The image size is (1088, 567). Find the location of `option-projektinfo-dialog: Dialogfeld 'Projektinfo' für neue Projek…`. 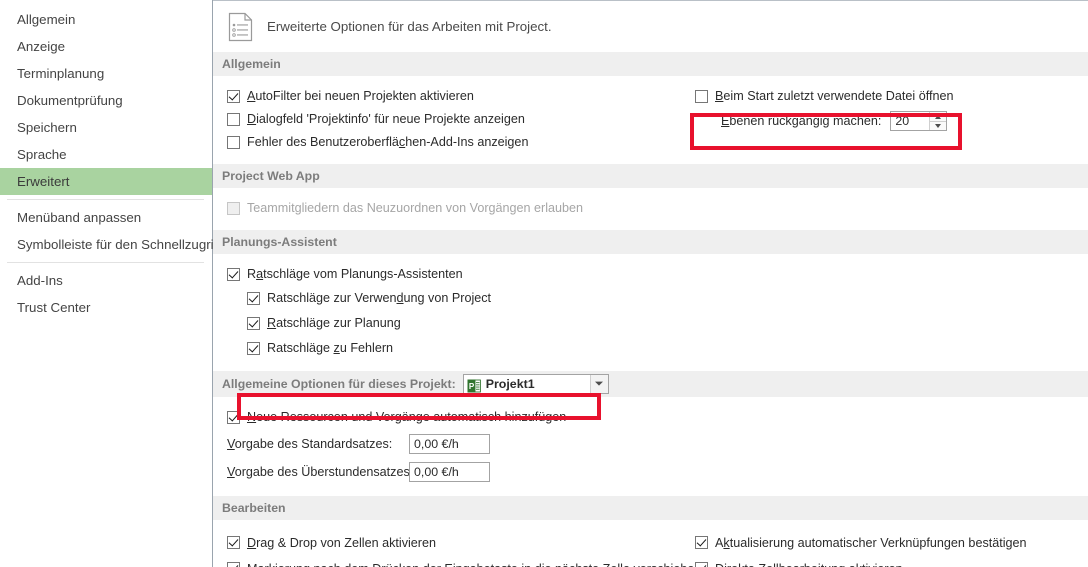

option-projektinfo-dialog: Dialogfeld 'Projektinfo' für neue Projek… is located at coordinates (457, 119).